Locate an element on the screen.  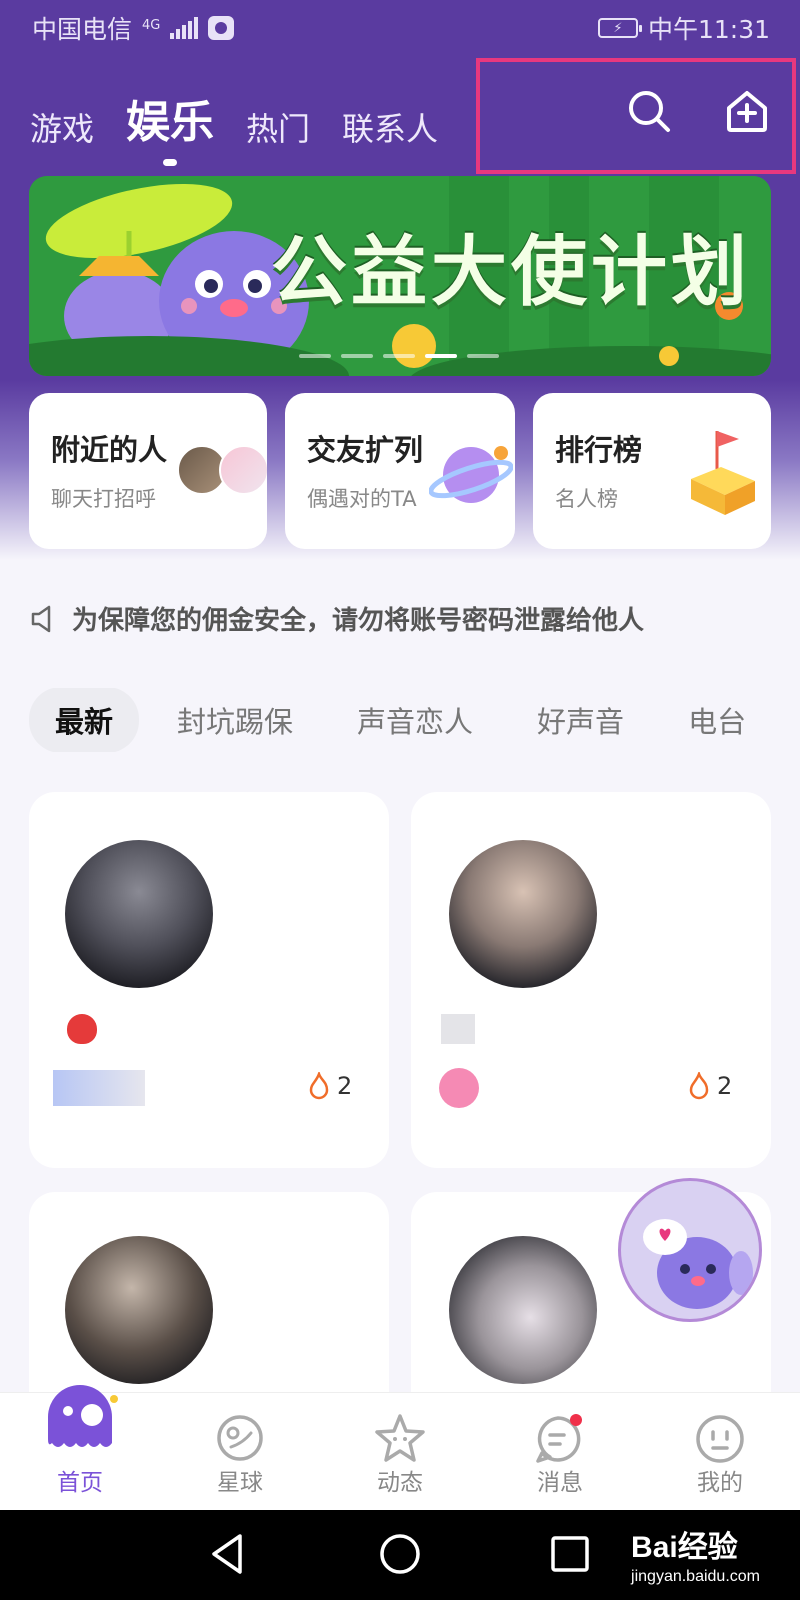
watermark-brand: Bai经验 is located at coordinates (684, 1547).